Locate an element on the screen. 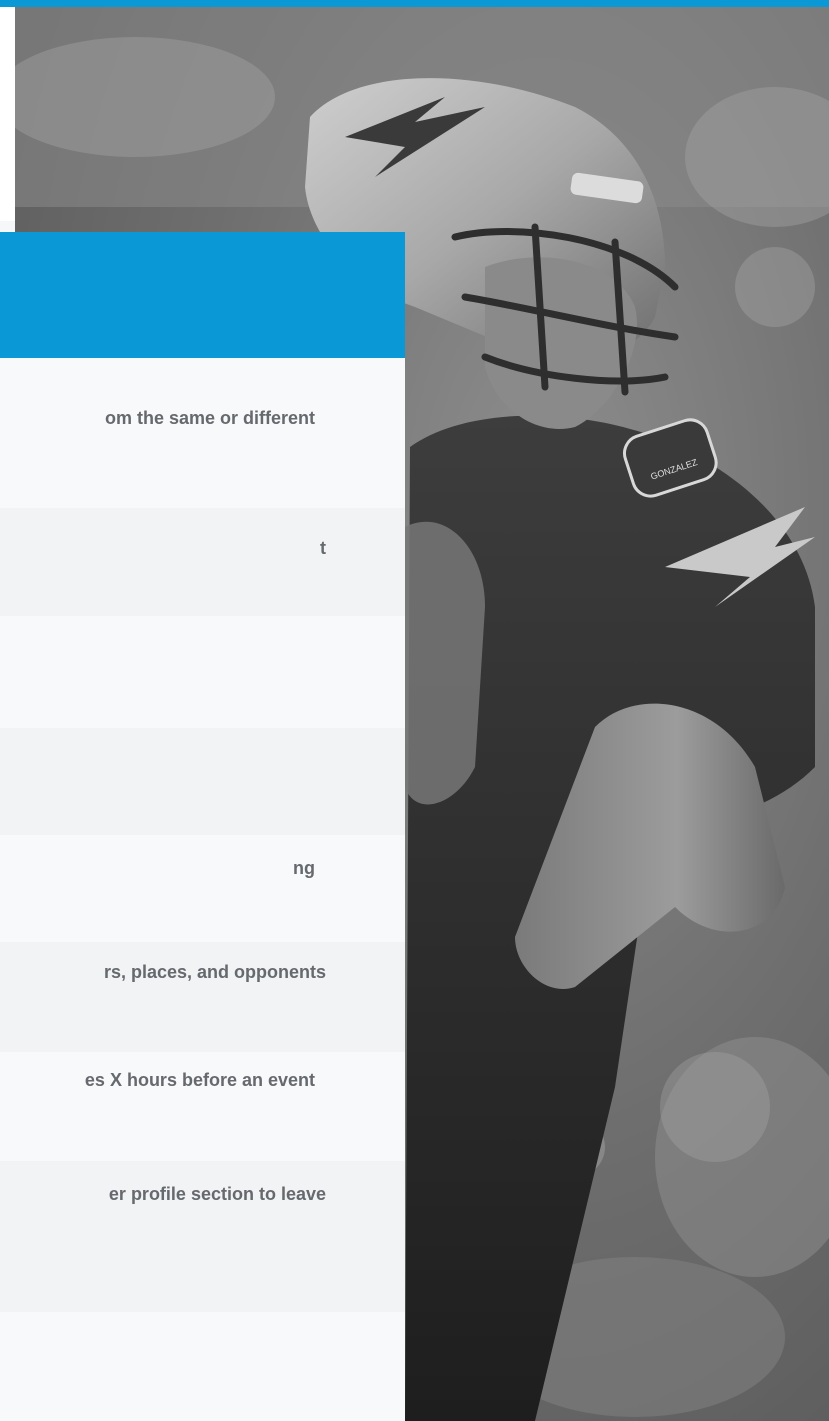 The height and width of the screenshot is (1421, 829). feature-item: t is located at coordinates (202, 562).